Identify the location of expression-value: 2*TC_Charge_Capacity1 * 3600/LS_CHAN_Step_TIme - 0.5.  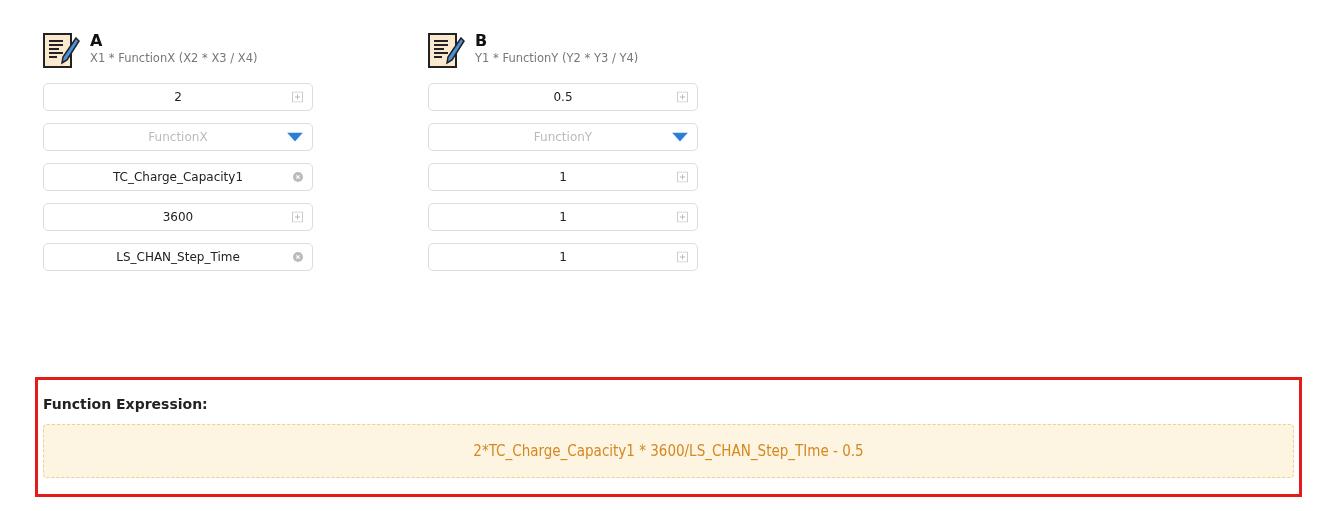
(668, 451).